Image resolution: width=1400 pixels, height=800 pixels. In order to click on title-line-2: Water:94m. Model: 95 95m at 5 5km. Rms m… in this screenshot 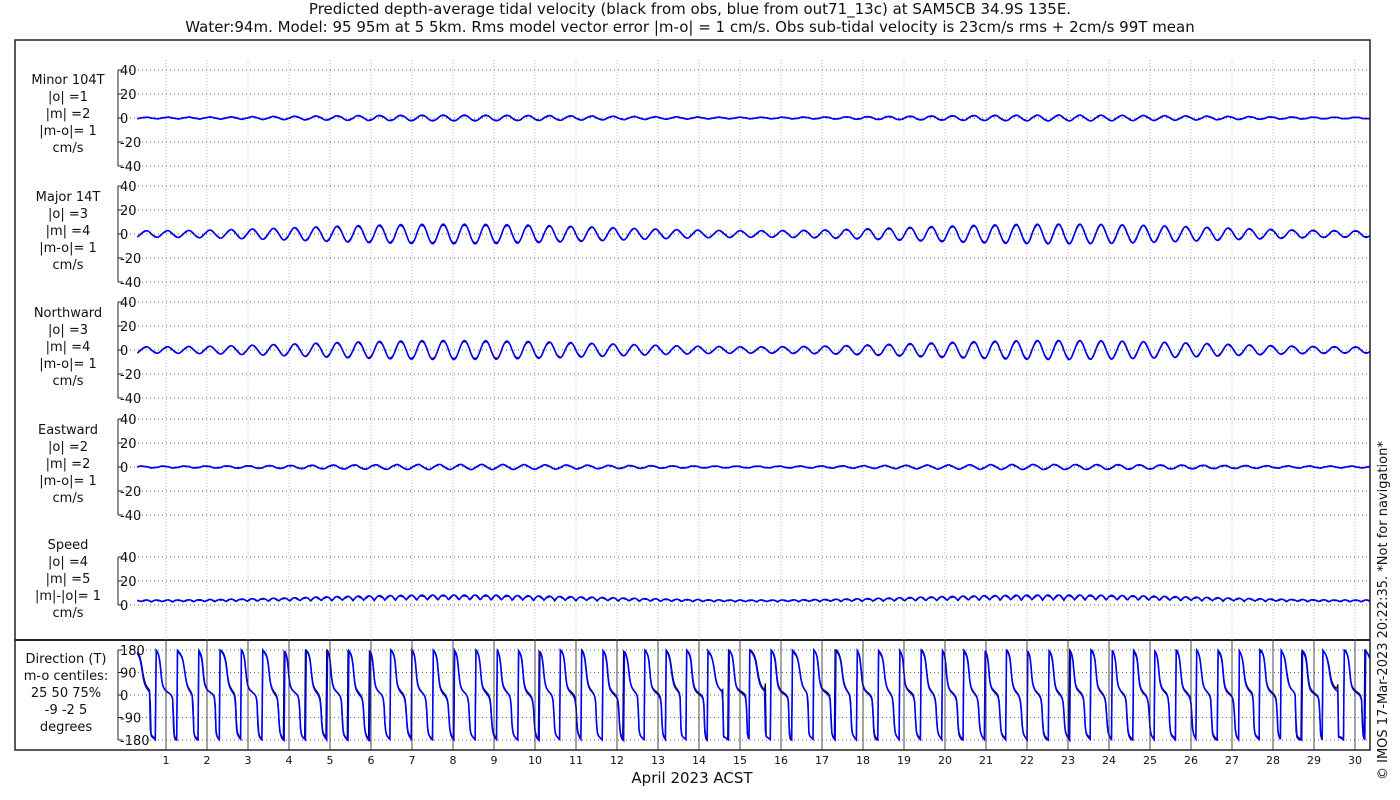, I will do `click(689, 27)`.